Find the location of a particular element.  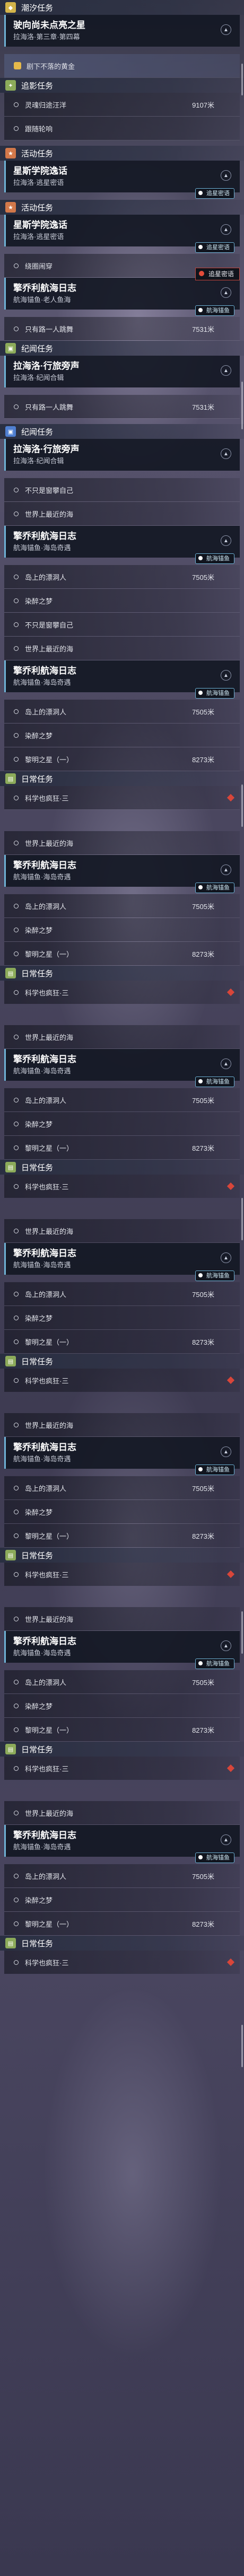

objective-text: 灵魂归途汪洋 is located at coordinates (46, 105).